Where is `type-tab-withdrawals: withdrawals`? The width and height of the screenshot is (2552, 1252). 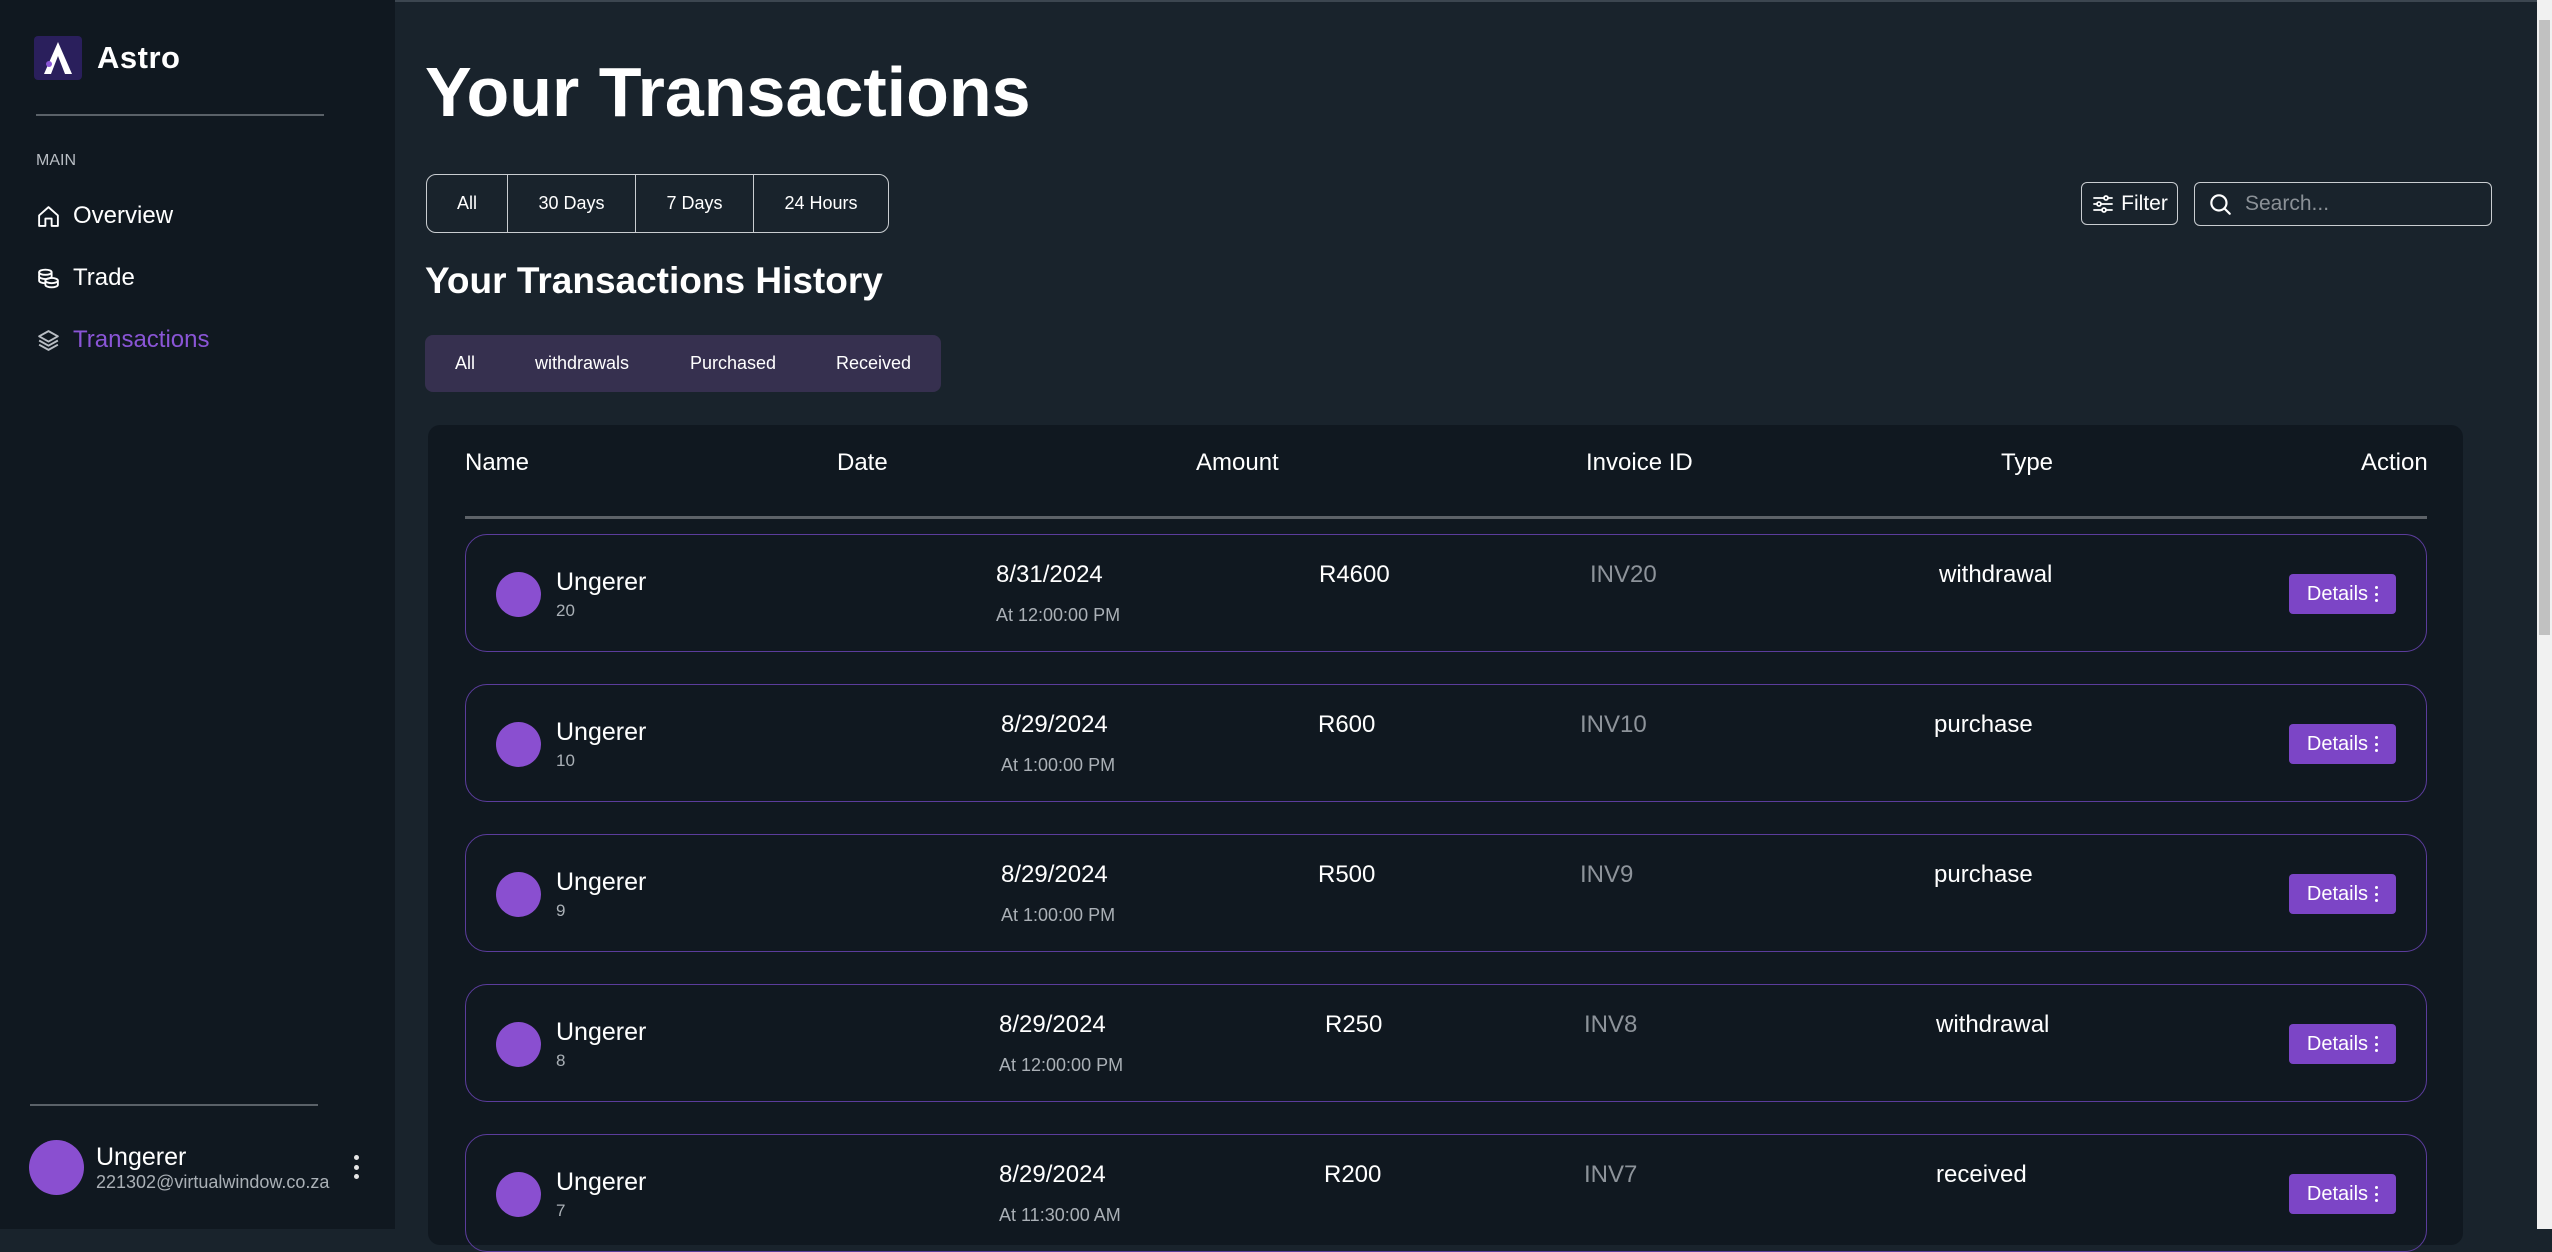
type-tab-withdrawals: withdrawals is located at coordinates (582, 363).